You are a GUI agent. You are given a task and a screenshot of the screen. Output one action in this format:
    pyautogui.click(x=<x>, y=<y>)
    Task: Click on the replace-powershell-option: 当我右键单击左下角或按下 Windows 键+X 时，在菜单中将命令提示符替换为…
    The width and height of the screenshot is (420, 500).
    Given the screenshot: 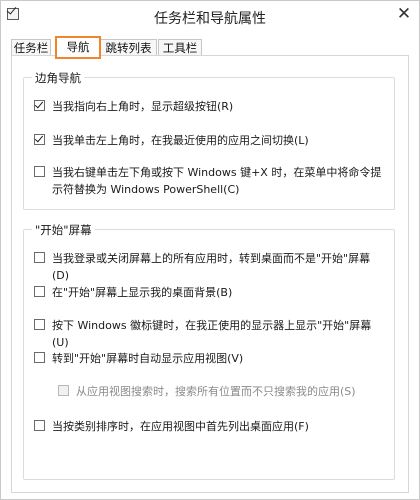 What is the action you would take?
    pyautogui.click(x=209, y=181)
    